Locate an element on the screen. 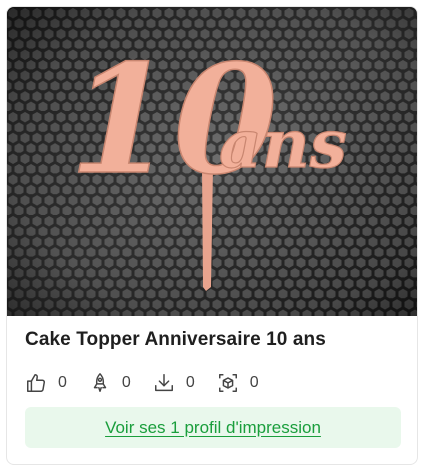  download-icon is located at coordinates (163, 383).